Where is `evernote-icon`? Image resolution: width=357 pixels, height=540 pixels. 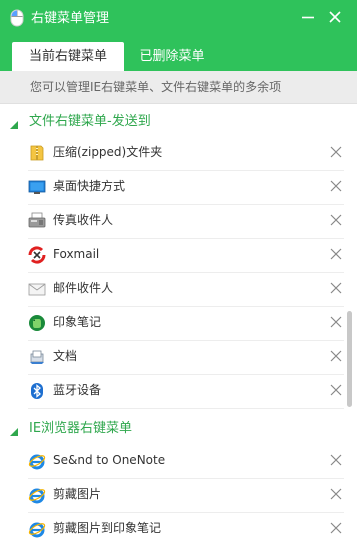 evernote-icon is located at coordinates (37, 323).